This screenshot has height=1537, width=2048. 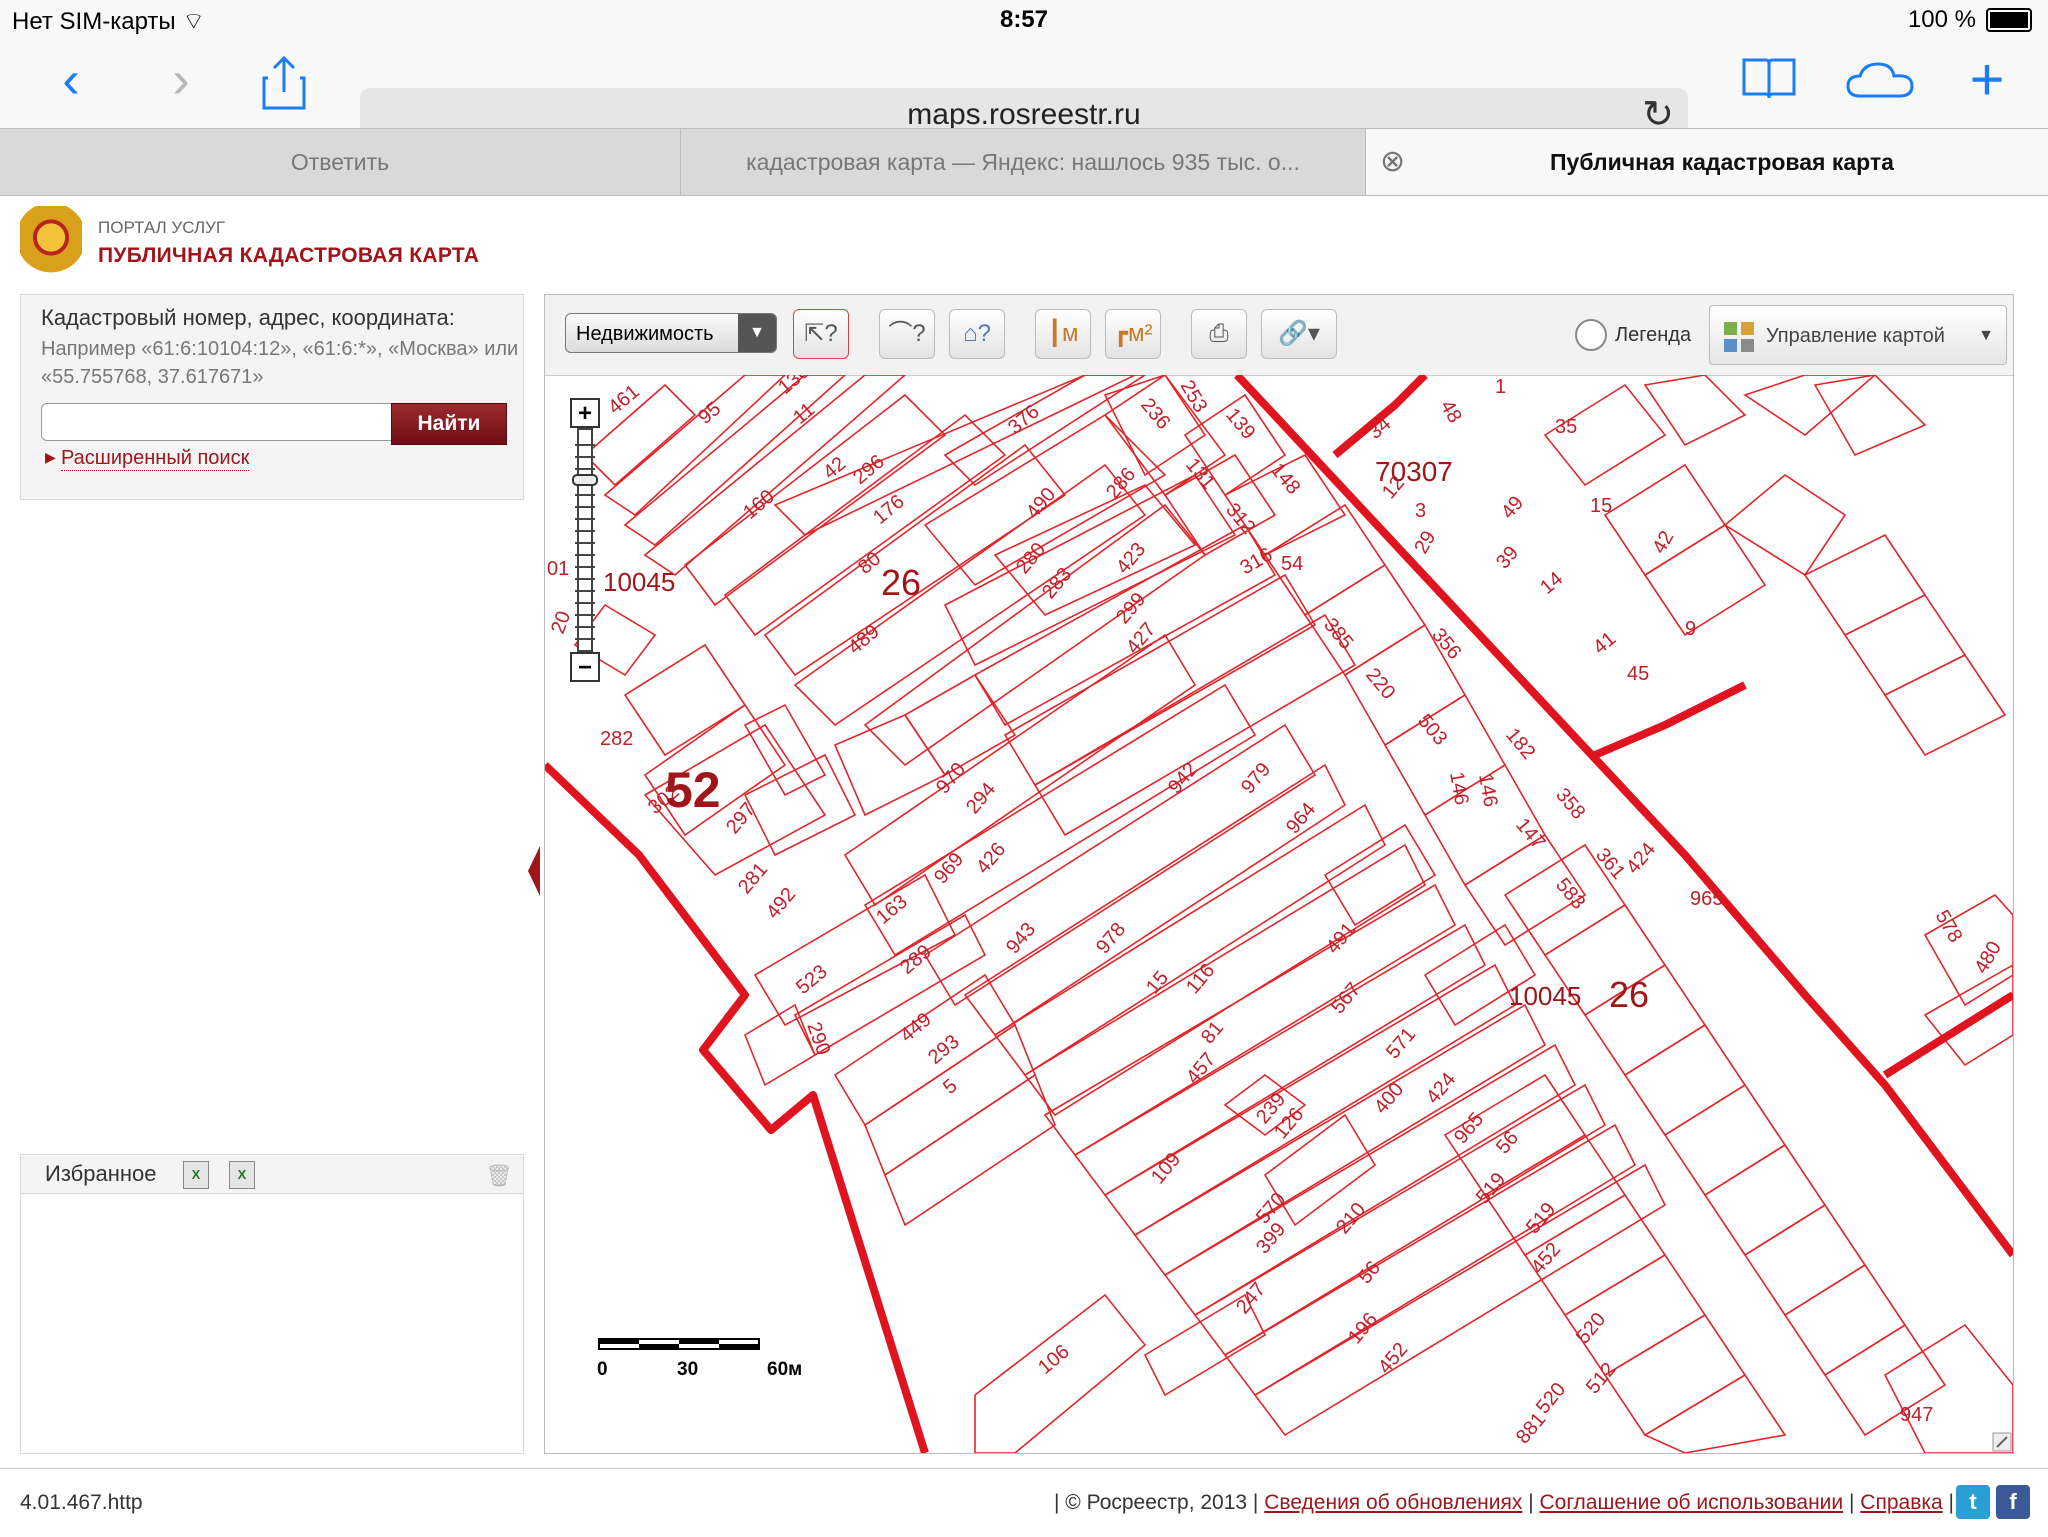 I want to click on parcel-label: 3, so click(x=1420, y=511).